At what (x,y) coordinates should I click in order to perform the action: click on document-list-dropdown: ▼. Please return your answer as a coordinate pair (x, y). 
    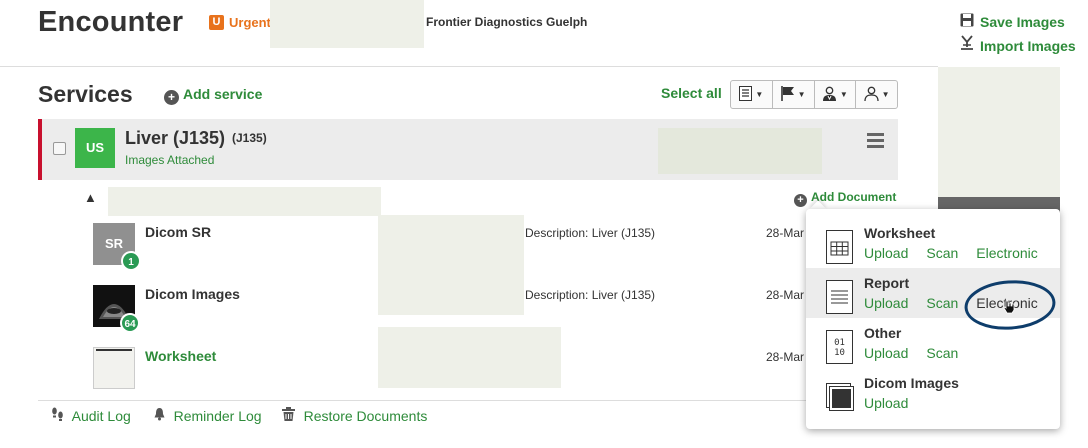
    Looking at the image, I should click on (752, 94).